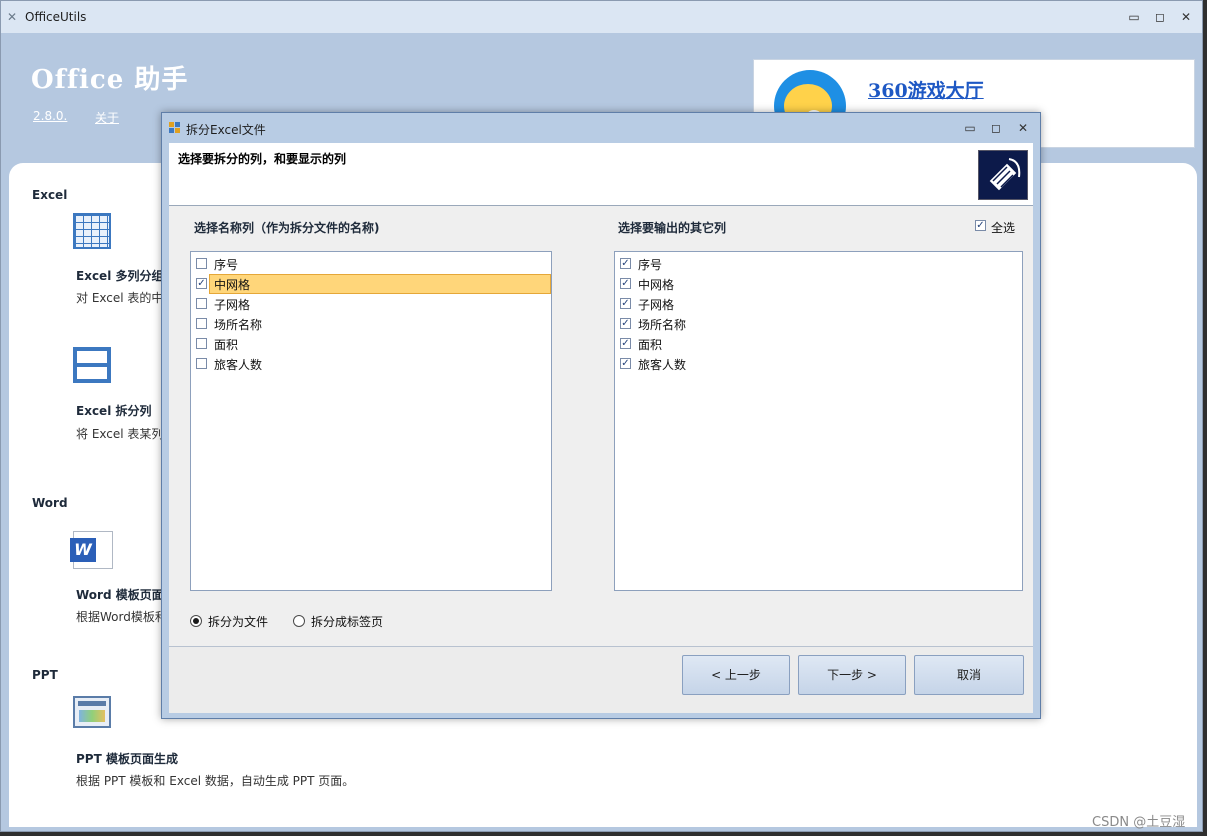 This screenshot has width=1207, height=836. I want to click on list-item: 子网格, so click(371, 304).